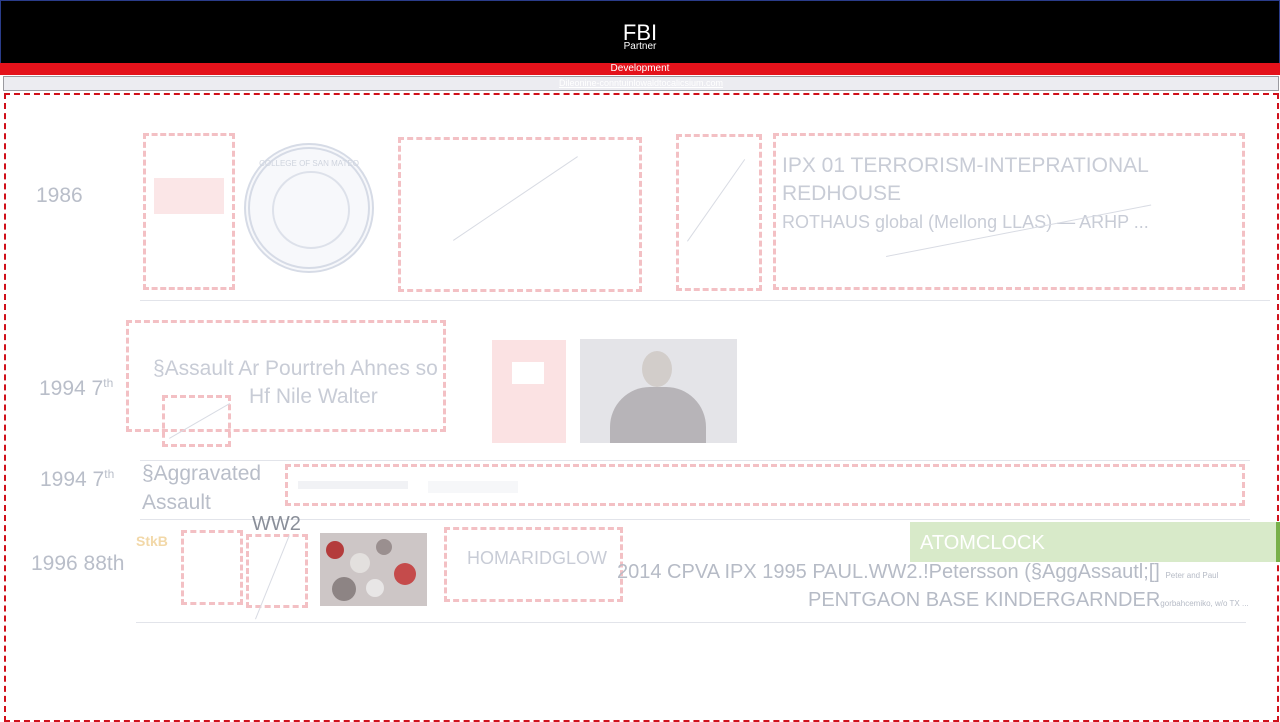 Image resolution: width=1280 pixels, height=722 pixels. What do you see at coordinates (59, 195) in the screenshot?
I see `year-label-1986: 1986` at bounding box center [59, 195].